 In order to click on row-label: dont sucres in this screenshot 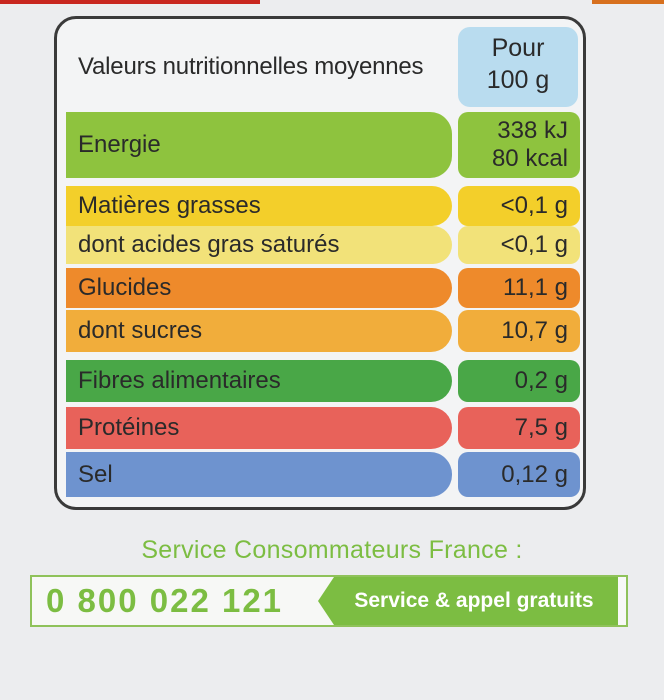, I will do `click(259, 331)`.